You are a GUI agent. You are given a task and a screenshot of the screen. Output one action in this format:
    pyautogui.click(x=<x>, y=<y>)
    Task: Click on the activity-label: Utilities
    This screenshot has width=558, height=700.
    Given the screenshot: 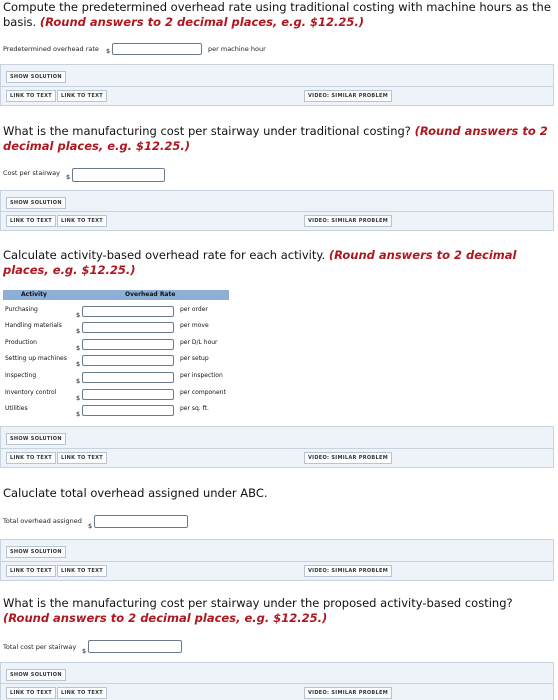 What is the action you would take?
    pyautogui.click(x=16, y=408)
    